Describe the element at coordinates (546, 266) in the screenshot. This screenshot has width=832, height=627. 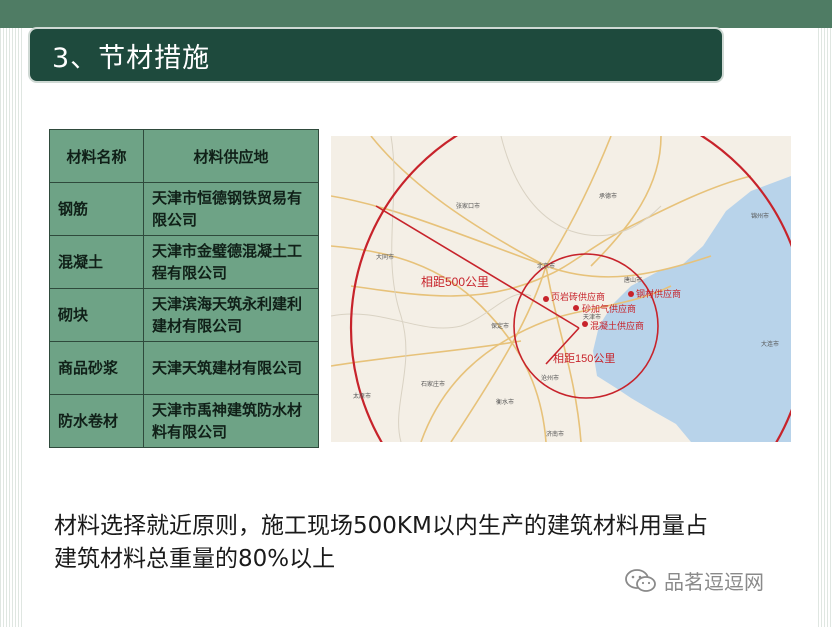
I see `city-label: 北京市` at that location.